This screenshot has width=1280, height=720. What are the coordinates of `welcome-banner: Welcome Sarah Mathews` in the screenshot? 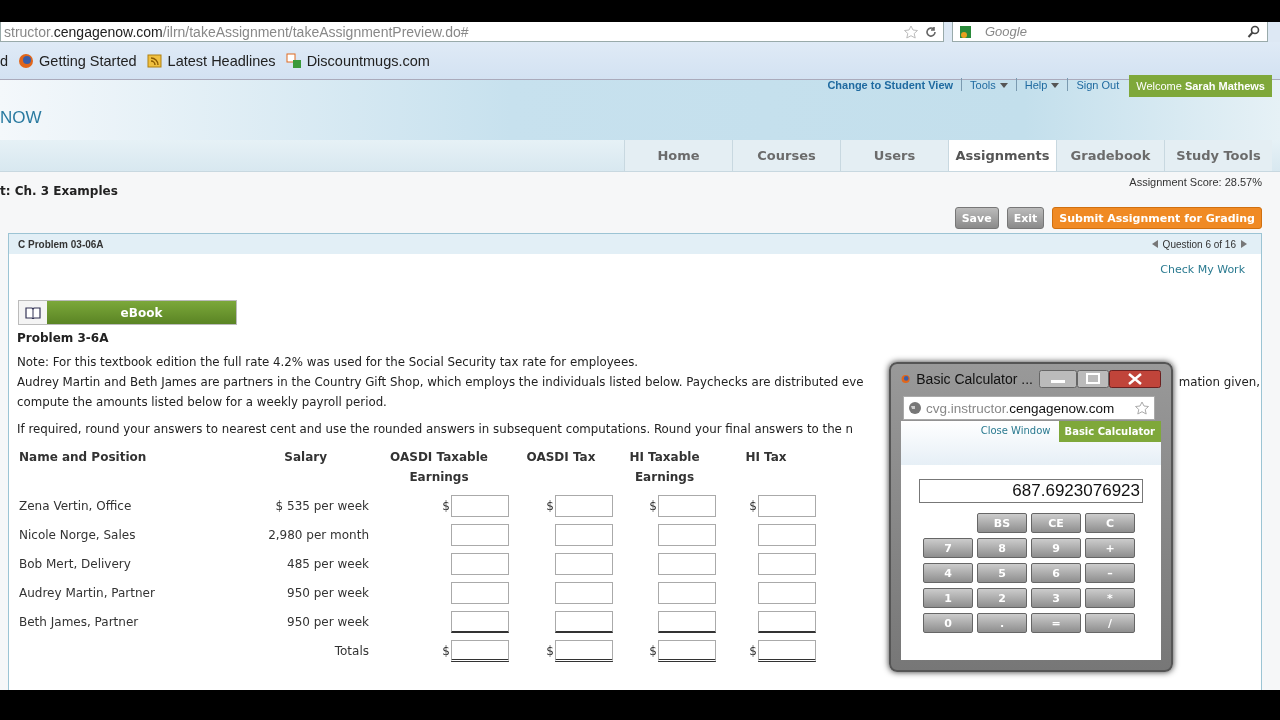 It's located at (1200, 86).